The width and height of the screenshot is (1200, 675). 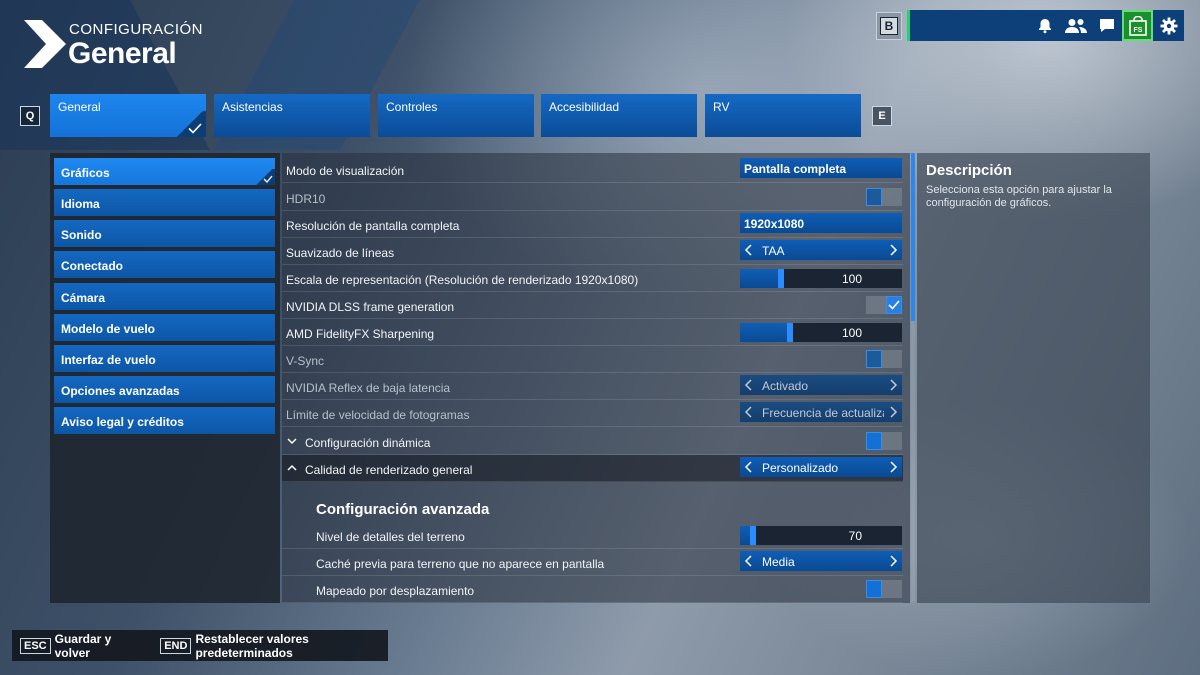 I want to click on next-tab-key-hint: E, so click(x=882, y=116).